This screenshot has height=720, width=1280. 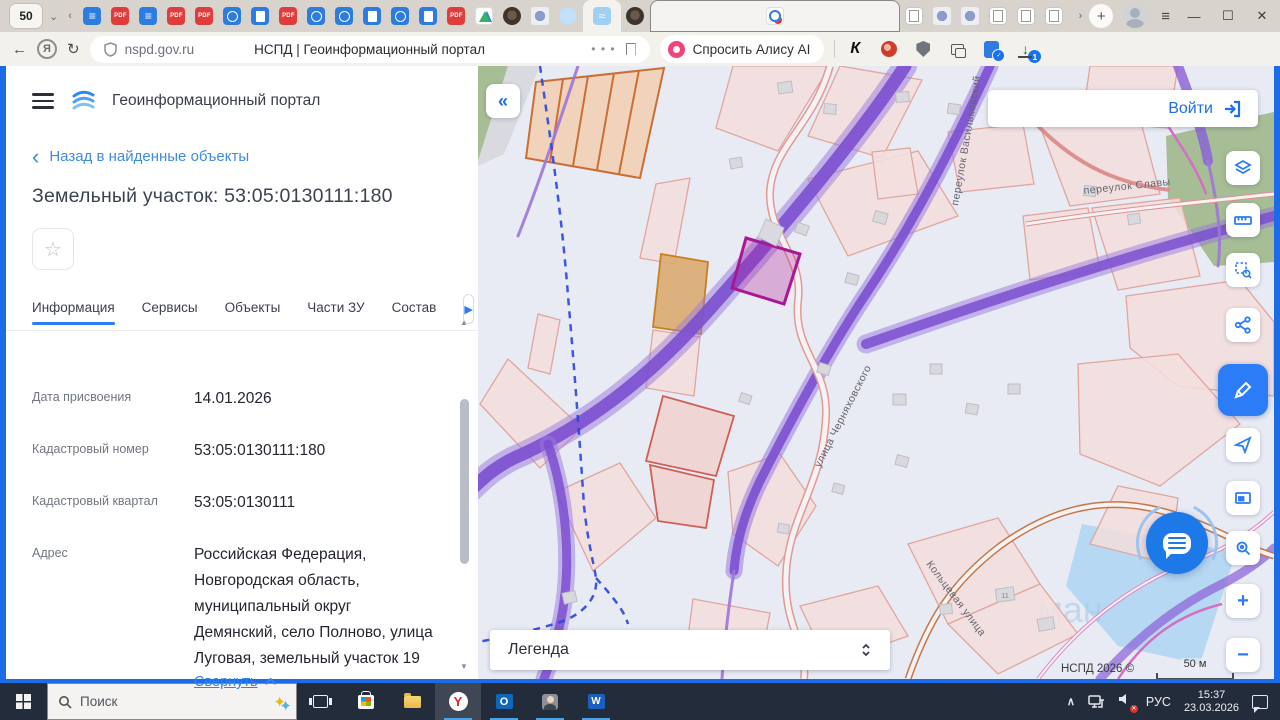 I want to click on coordinate-search-button, so click(x=1243, y=548).